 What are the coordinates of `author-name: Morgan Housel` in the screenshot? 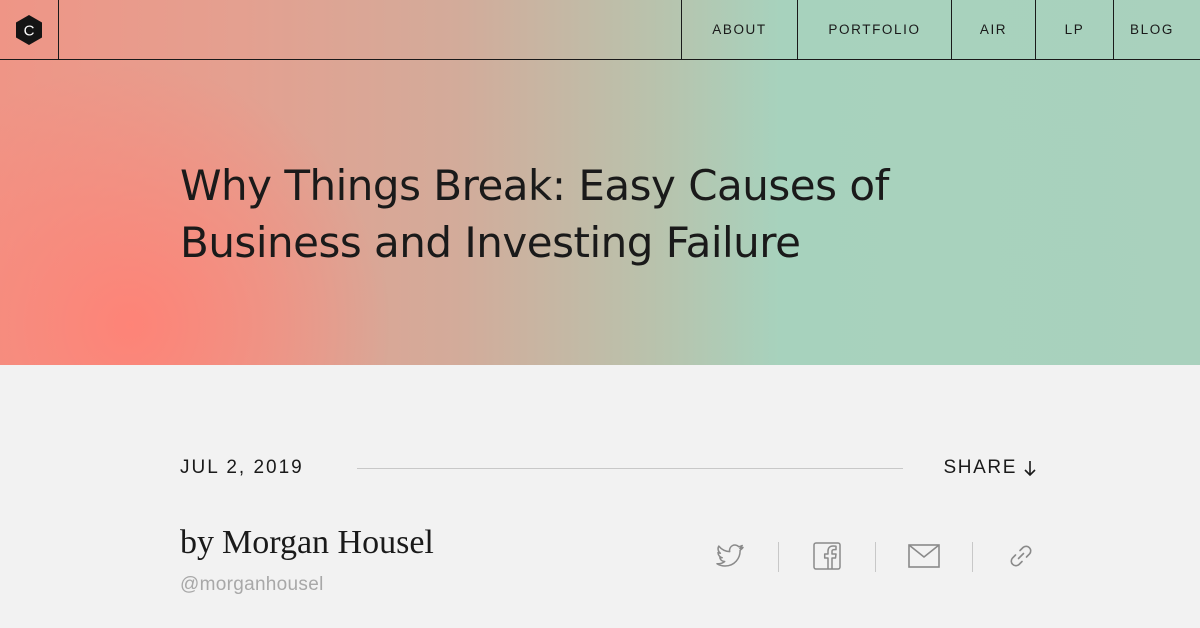 It's located at (328, 542).